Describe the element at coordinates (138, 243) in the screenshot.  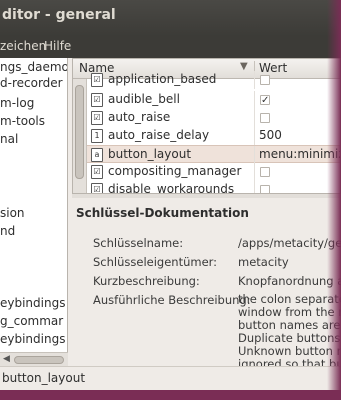
I see `key-name-label: Schlüsselname:` at that location.